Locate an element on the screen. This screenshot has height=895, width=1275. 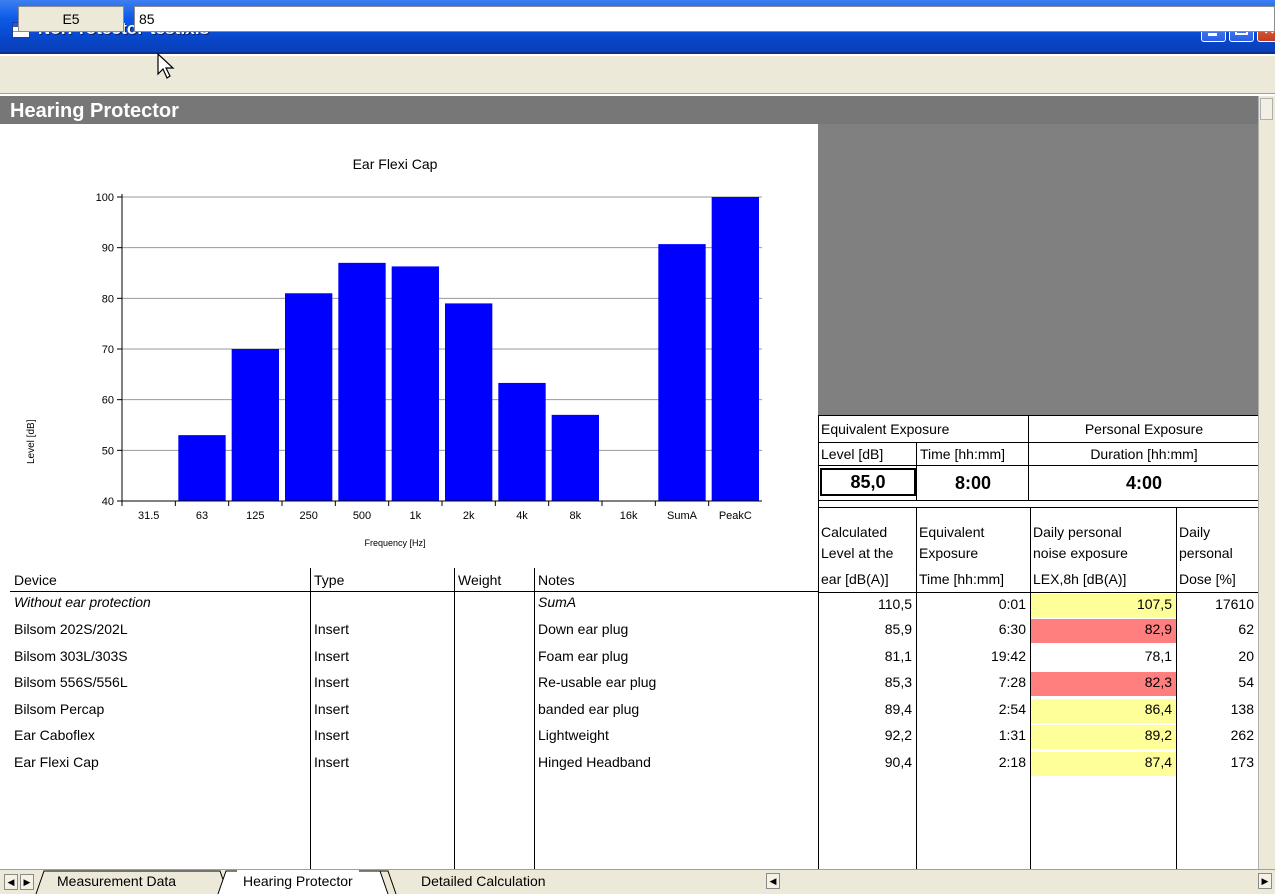
time-input: 8:00 is located at coordinates (973, 483).